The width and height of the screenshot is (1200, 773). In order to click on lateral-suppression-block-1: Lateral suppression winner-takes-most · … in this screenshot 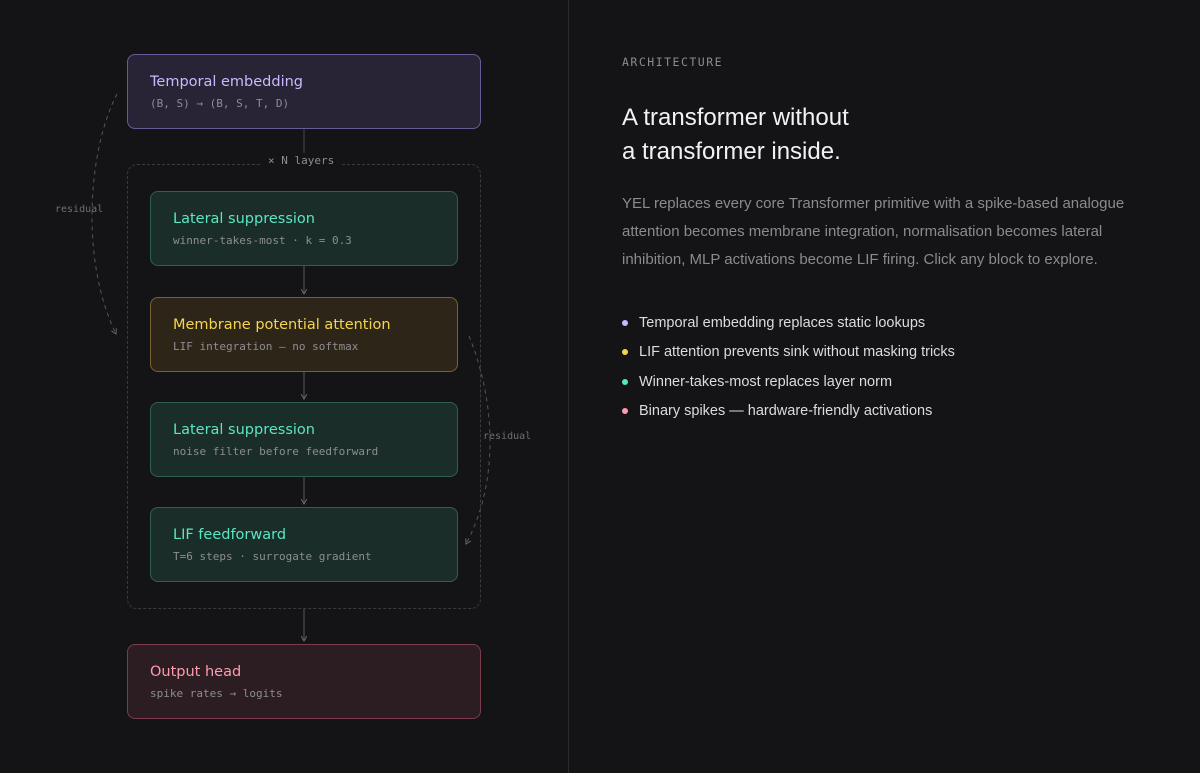, I will do `click(304, 228)`.